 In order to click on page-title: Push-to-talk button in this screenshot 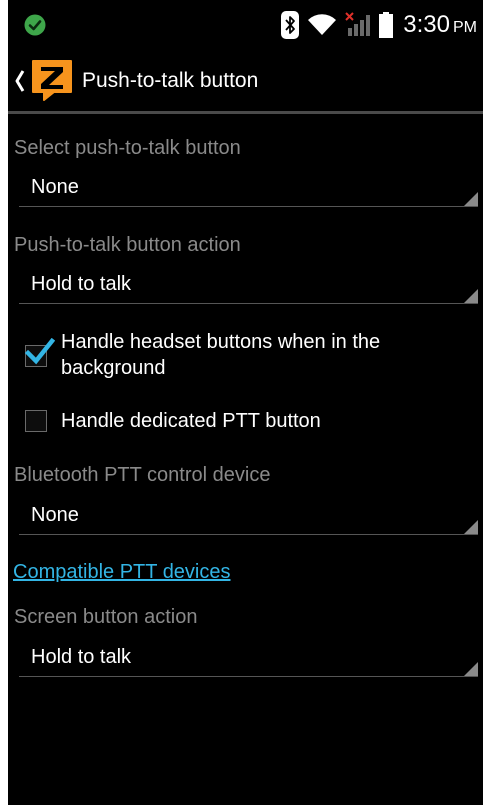, I will do `click(170, 80)`.